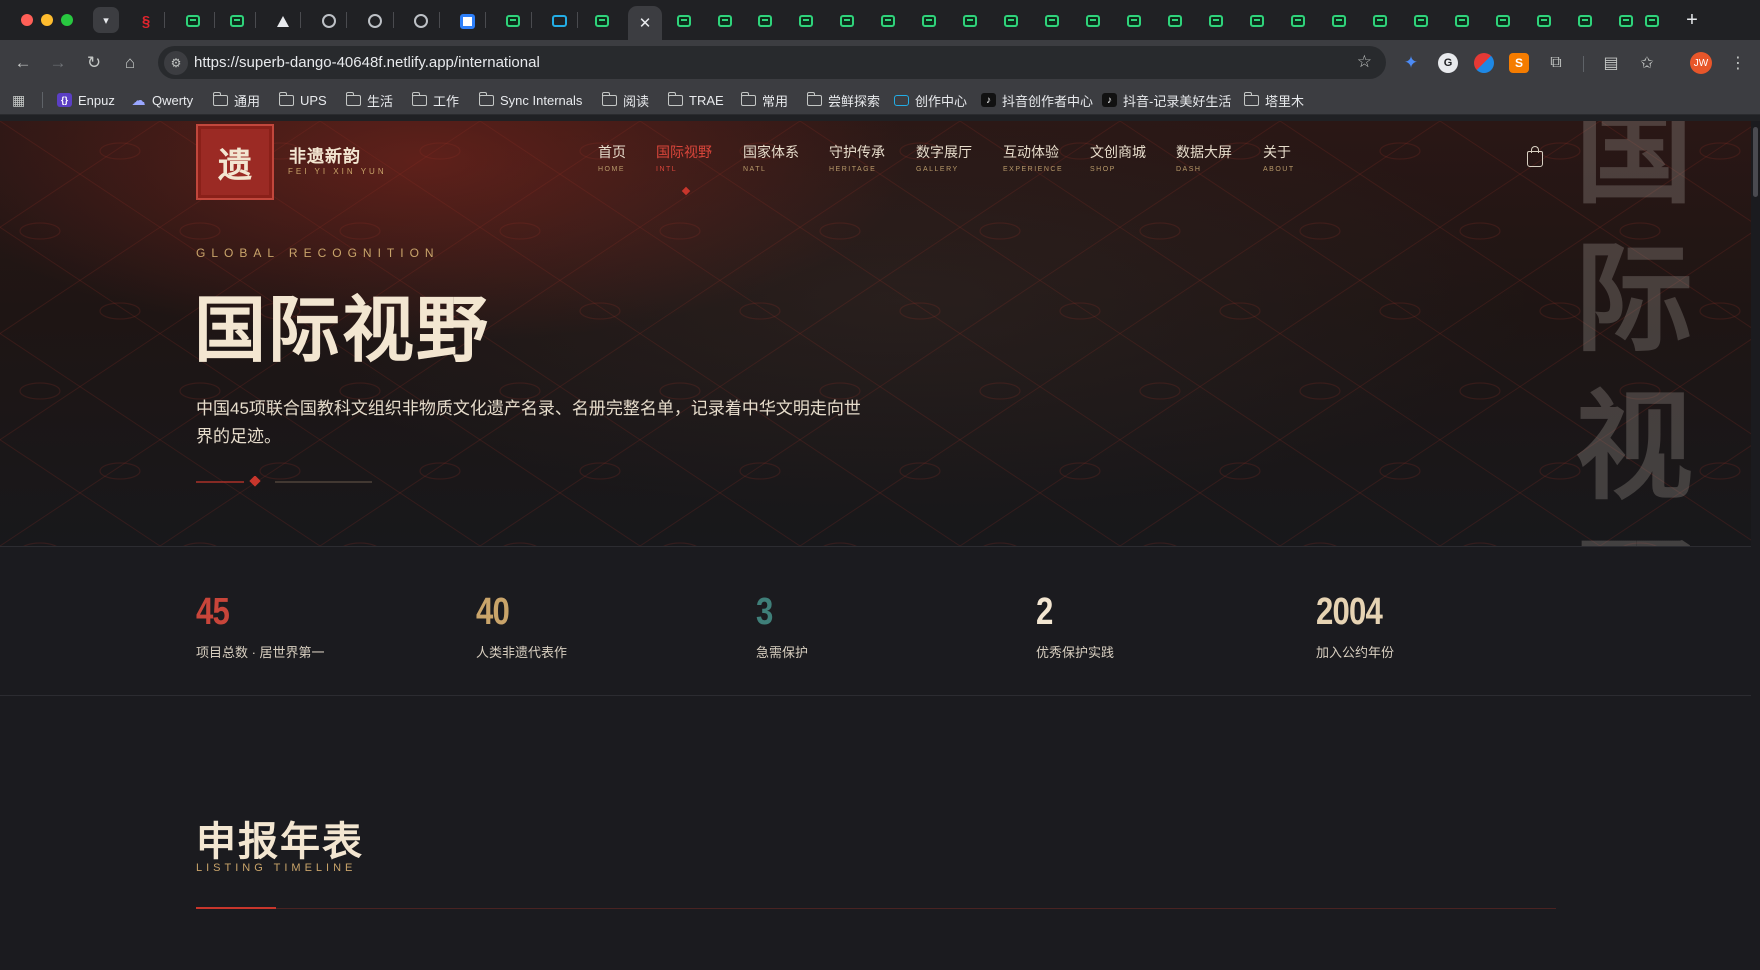  I want to click on bookmark-label: 常用, so click(775, 101).